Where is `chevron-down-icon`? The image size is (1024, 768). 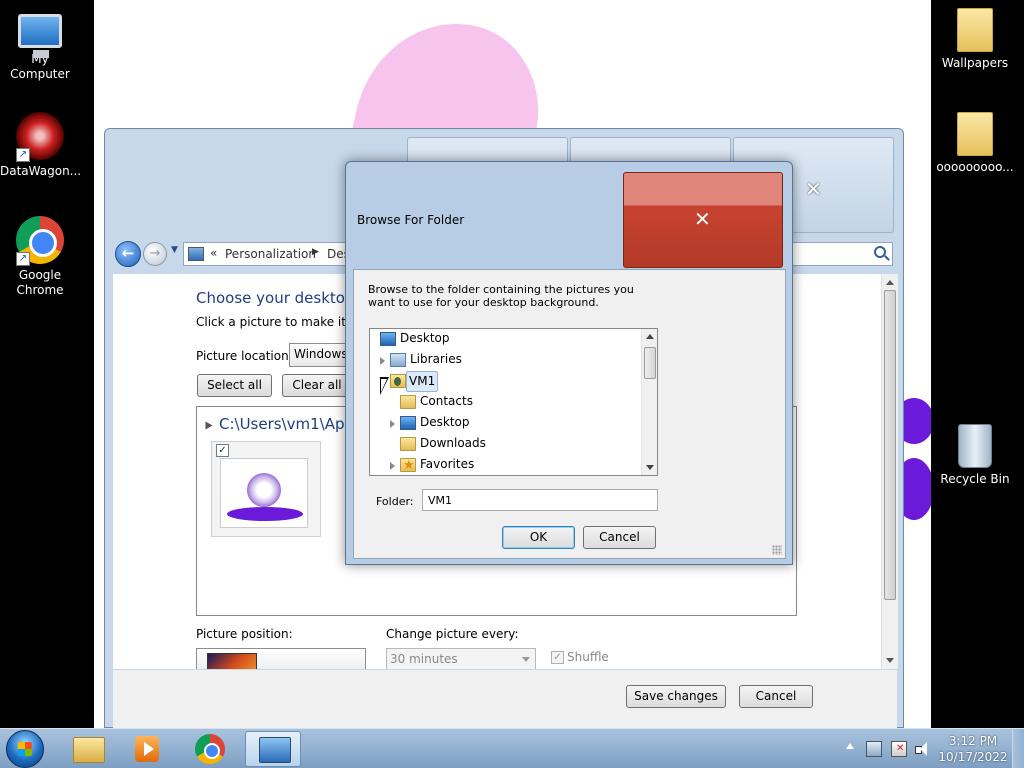 chevron-down-icon is located at coordinates (526, 659).